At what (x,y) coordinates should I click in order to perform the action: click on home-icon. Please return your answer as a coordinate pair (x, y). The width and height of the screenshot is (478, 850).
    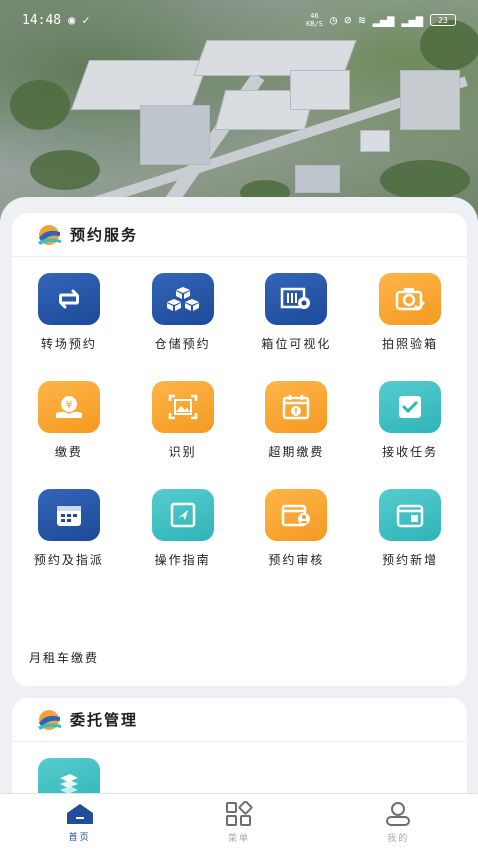
    Looking at the image, I should click on (79, 813).